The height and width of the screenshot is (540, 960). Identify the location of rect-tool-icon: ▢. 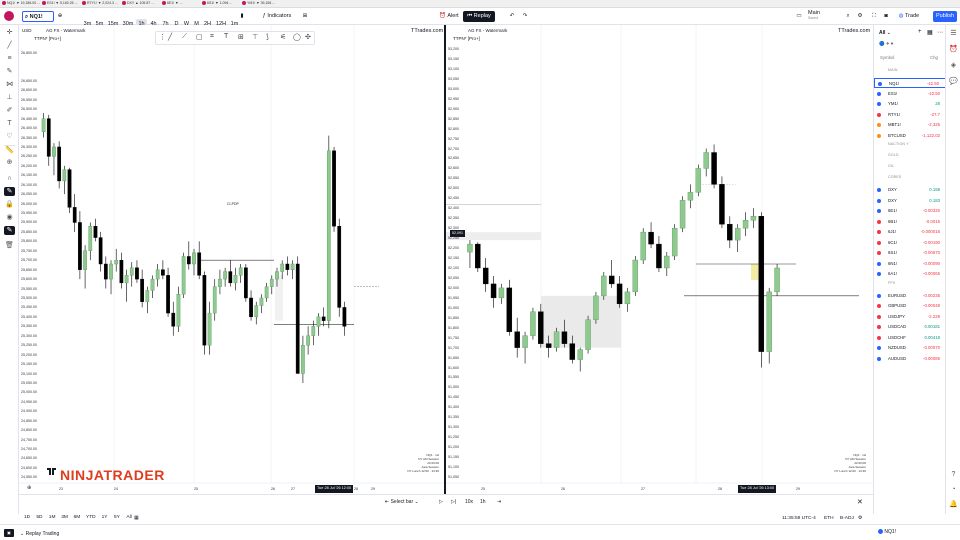
(199, 37).